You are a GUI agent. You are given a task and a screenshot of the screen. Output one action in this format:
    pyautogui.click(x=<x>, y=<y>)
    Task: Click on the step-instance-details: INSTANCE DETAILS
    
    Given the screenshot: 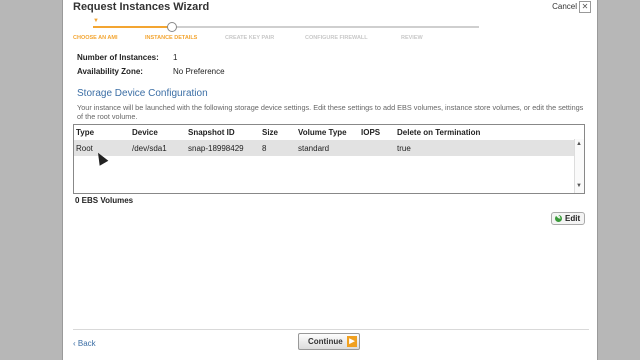 What is the action you would take?
    pyautogui.click(x=171, y=38)
    